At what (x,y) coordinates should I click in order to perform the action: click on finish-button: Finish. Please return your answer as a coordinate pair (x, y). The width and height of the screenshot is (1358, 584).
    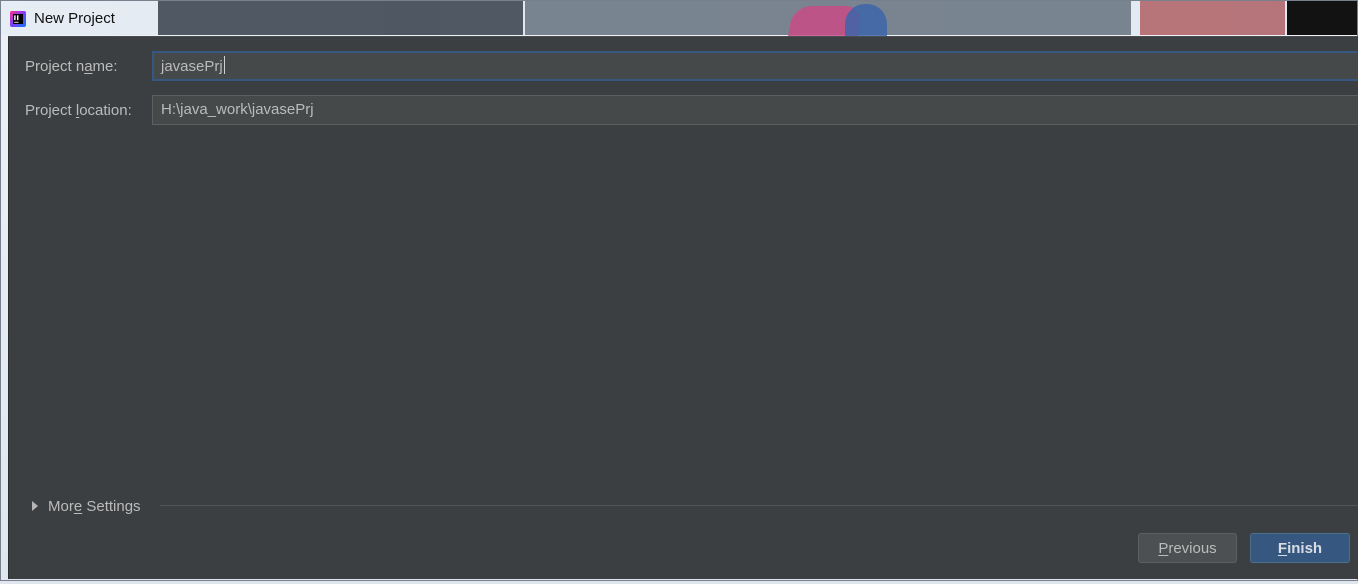
    Looking at the image, I should click on (1300, 548).